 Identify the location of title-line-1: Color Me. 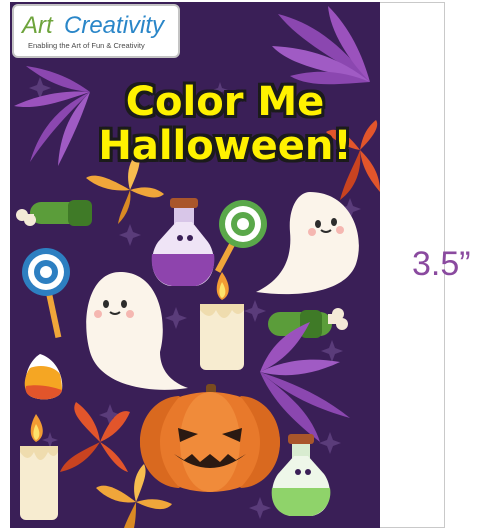
(225, 102).